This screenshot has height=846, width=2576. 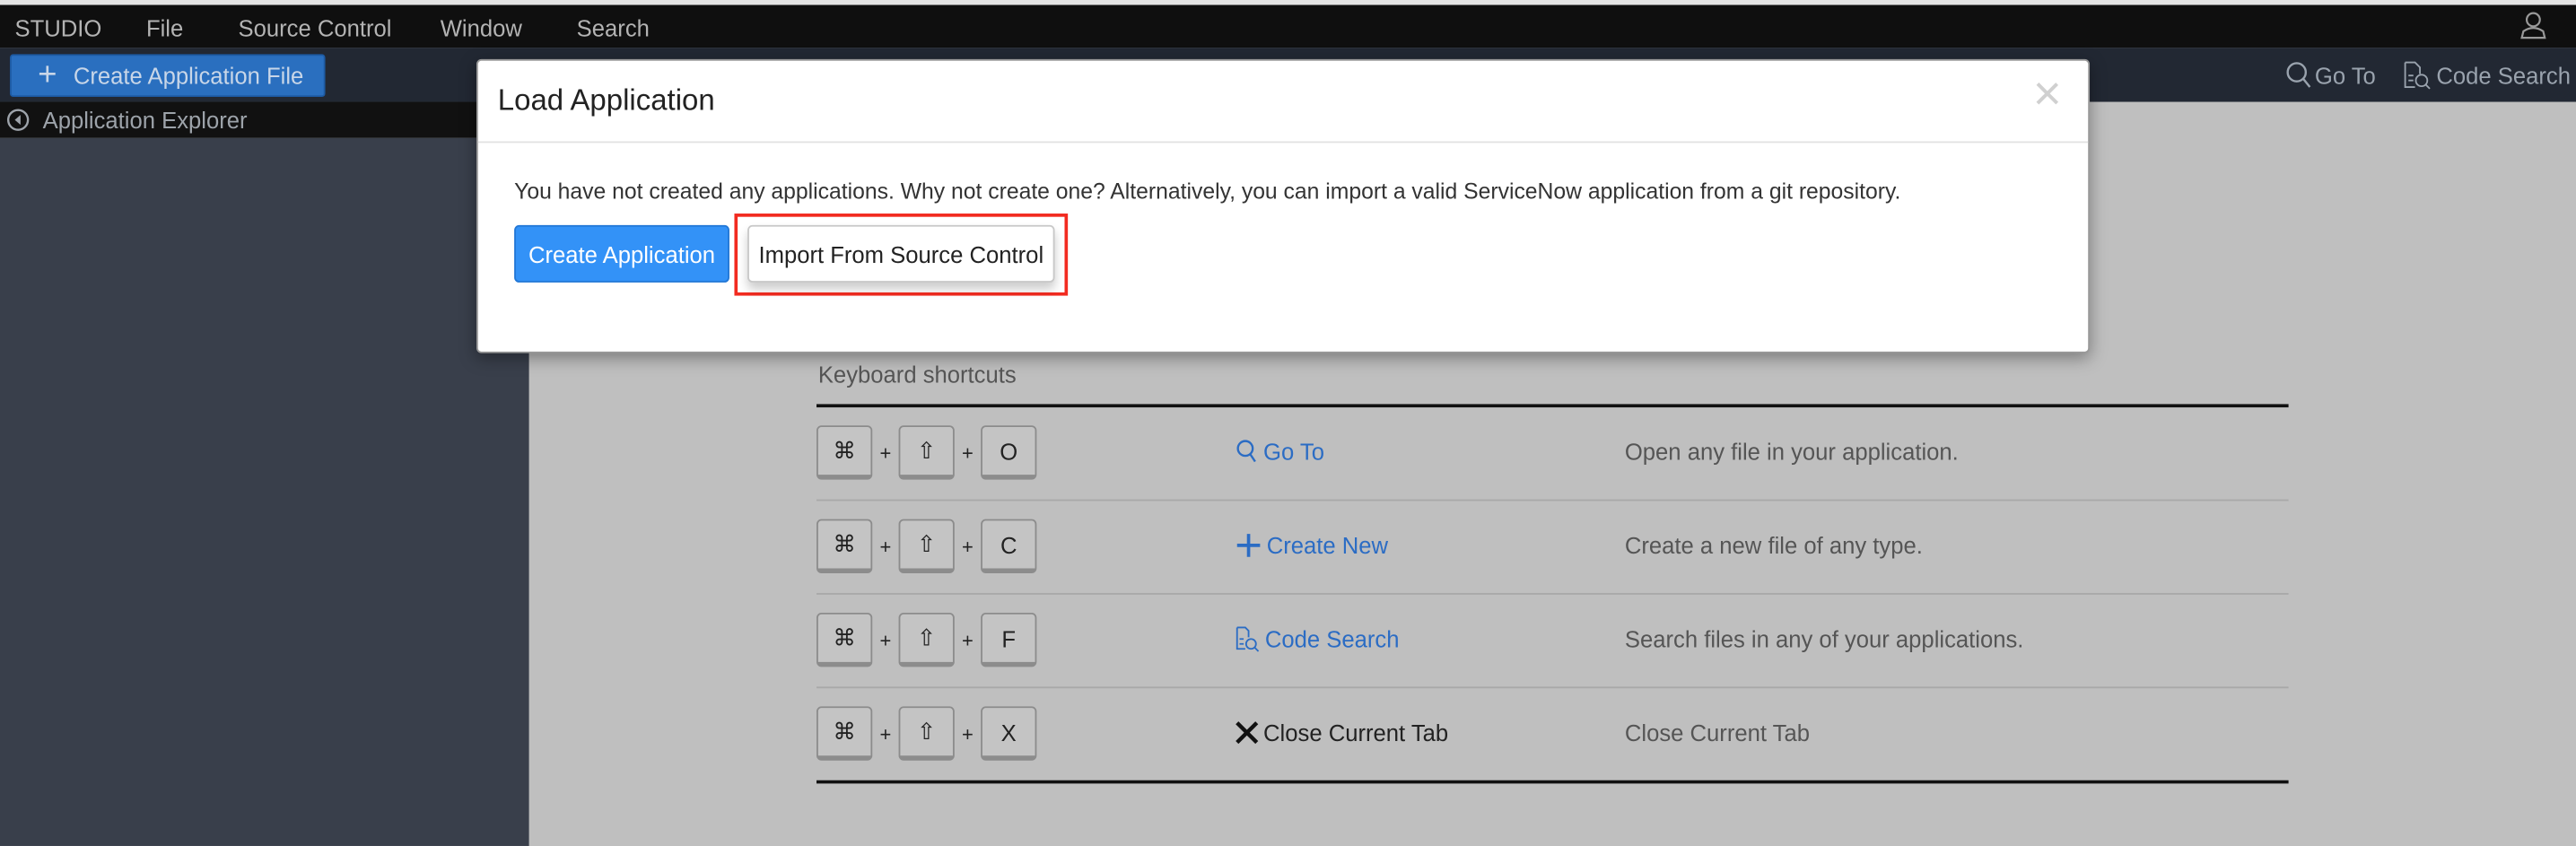 I want to click on shortcut-action-label: Go To, so click(x=1294, y=452).